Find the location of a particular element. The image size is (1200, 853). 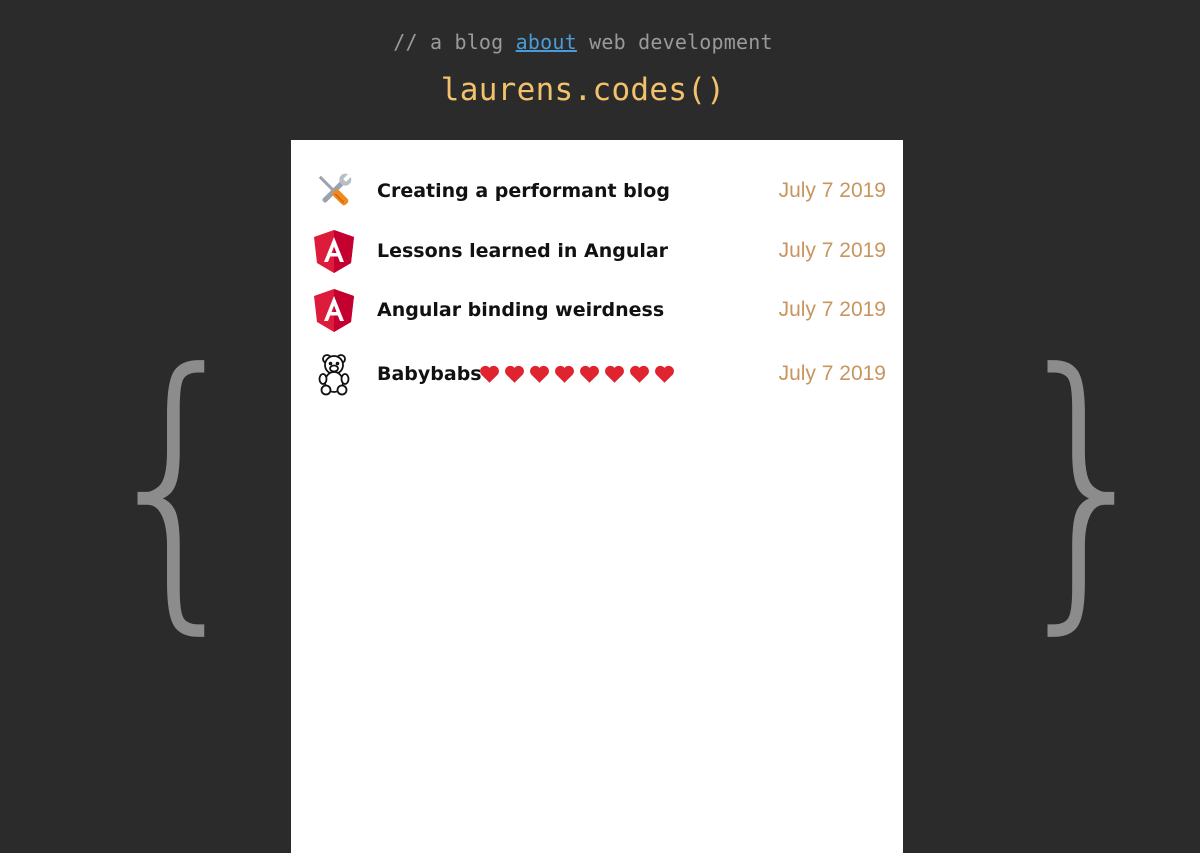

teddy-bear-icon is located at coordinates (334, 374).